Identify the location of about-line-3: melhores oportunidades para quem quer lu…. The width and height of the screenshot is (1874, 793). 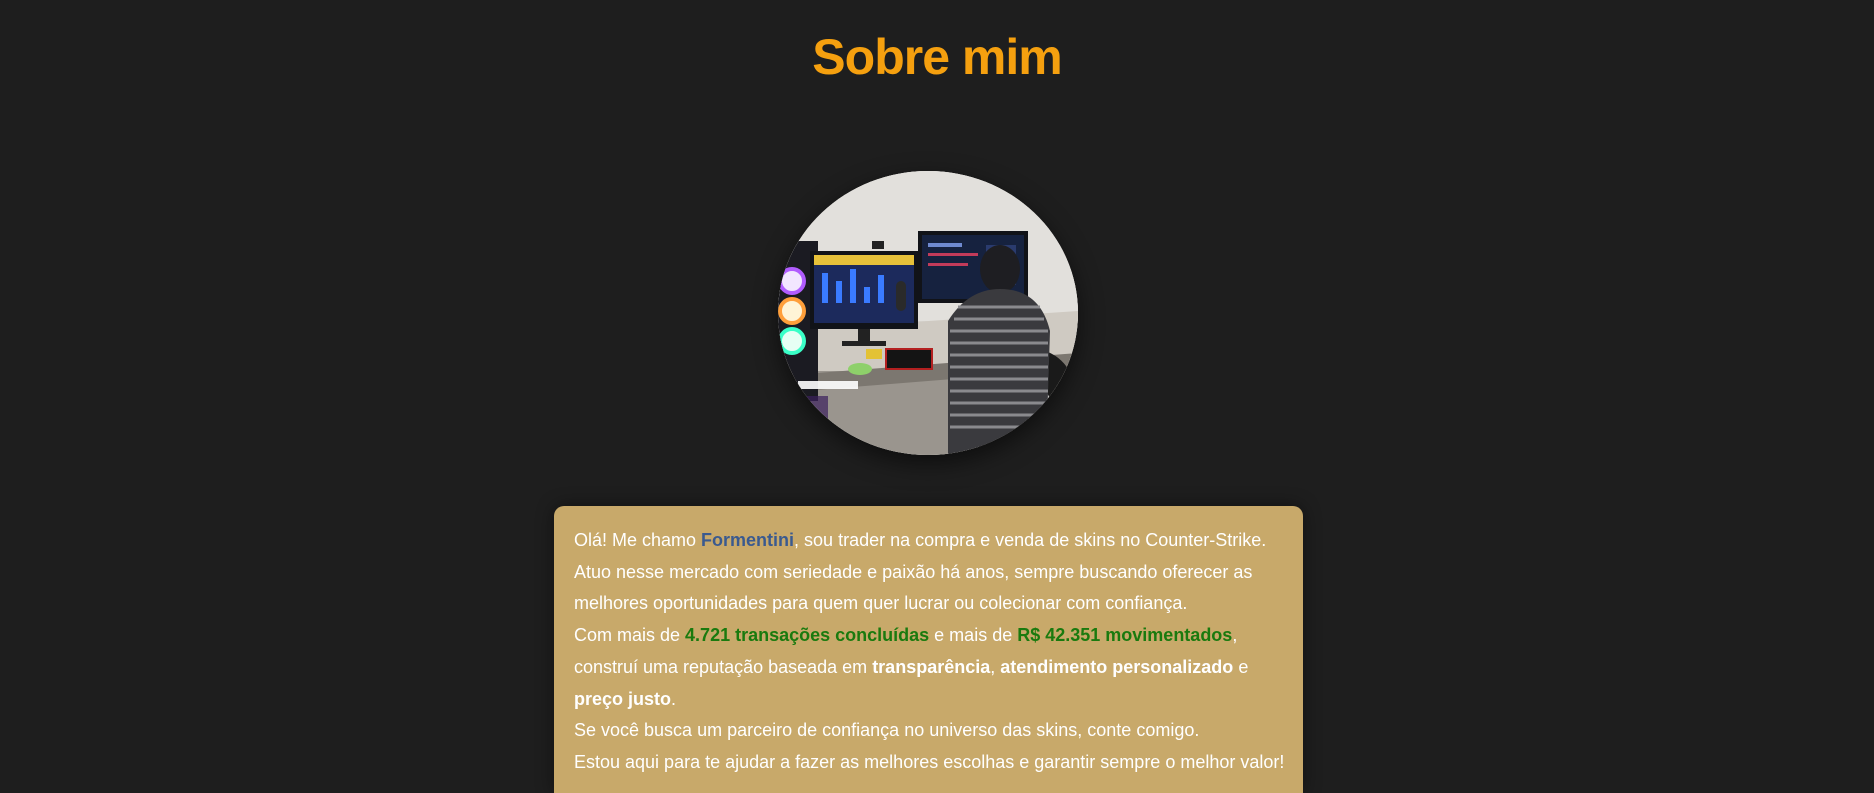
(881, 603).